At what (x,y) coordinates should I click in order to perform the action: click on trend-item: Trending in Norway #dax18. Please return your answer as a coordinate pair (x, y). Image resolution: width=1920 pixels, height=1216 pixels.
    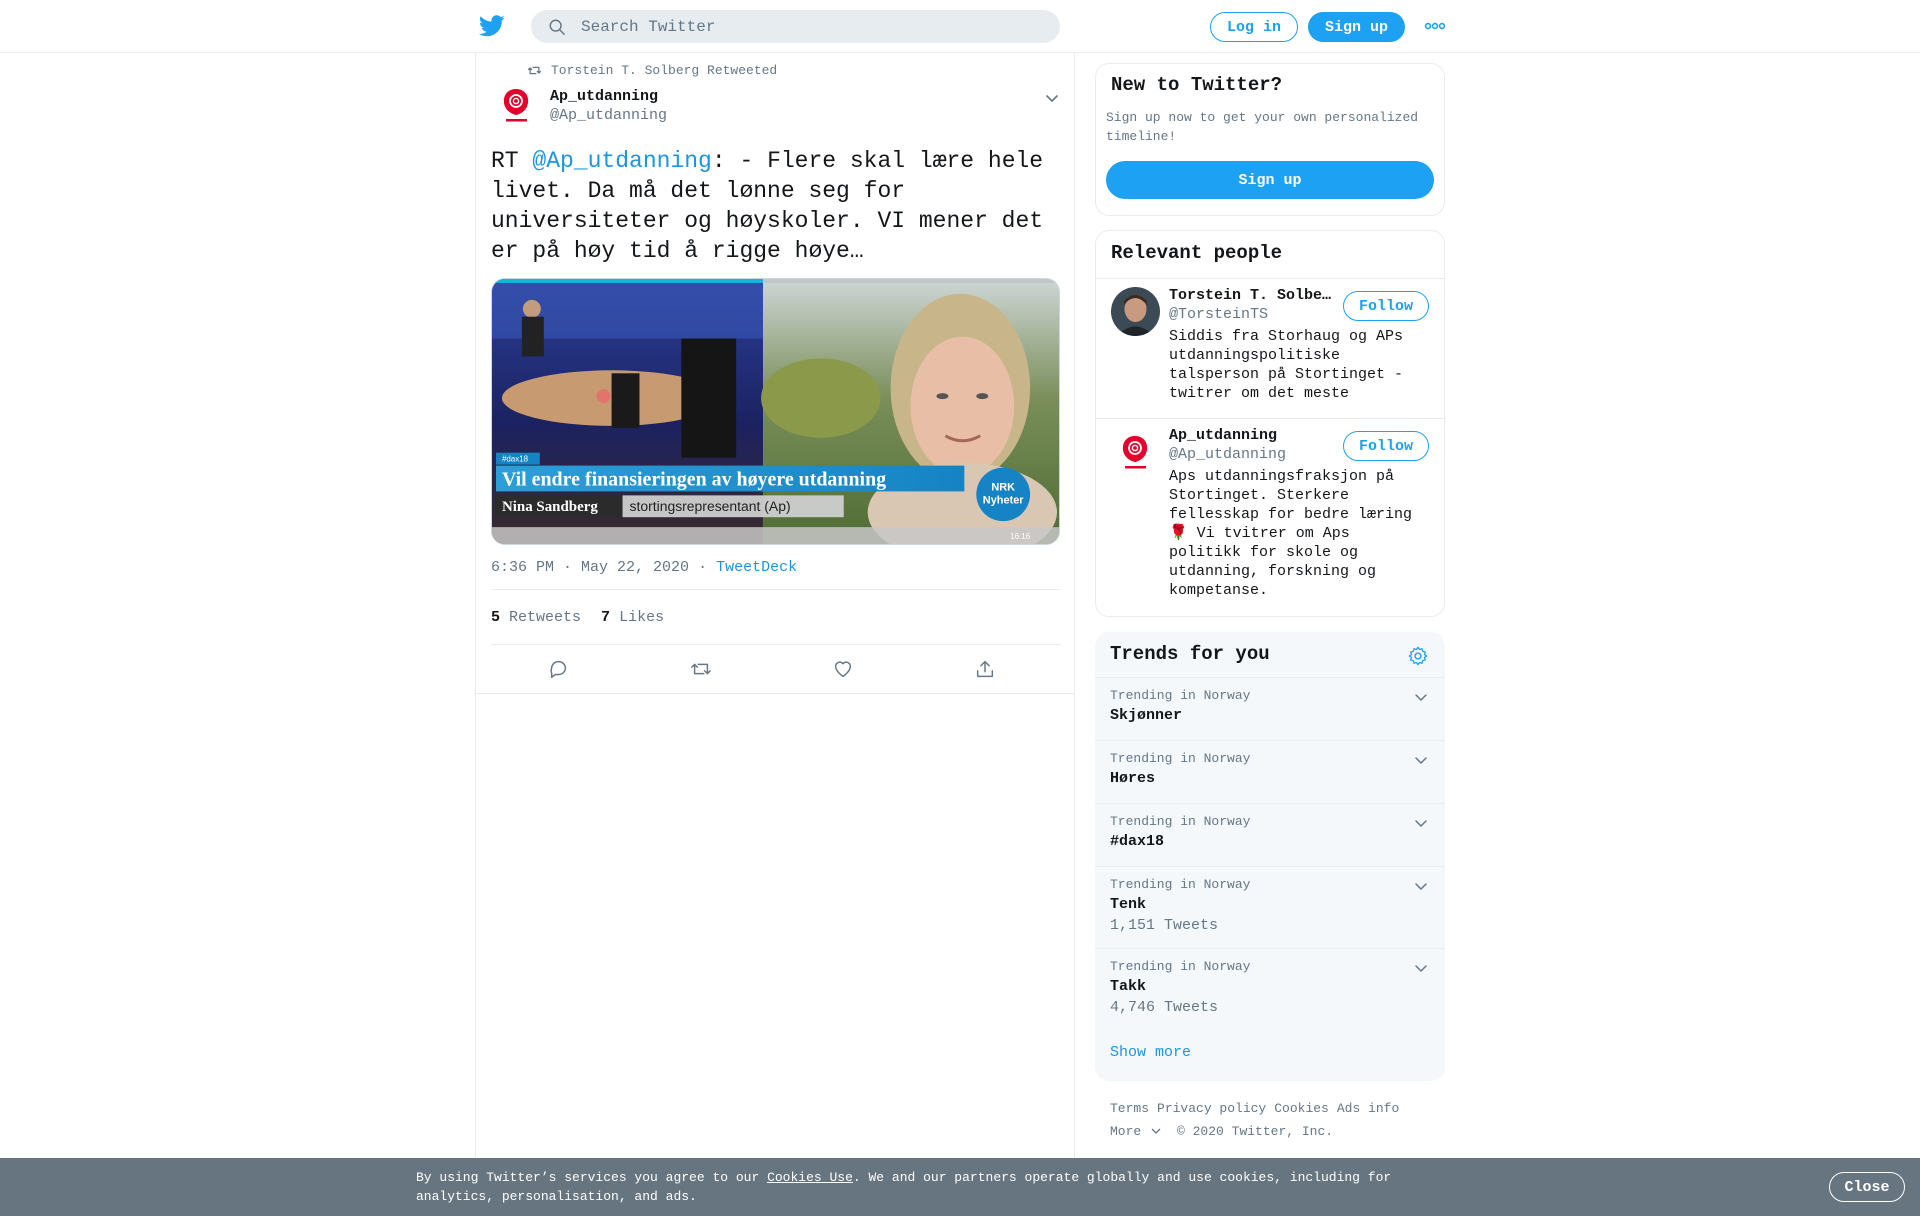
    Looking at the image, I should click on (1270, 834).